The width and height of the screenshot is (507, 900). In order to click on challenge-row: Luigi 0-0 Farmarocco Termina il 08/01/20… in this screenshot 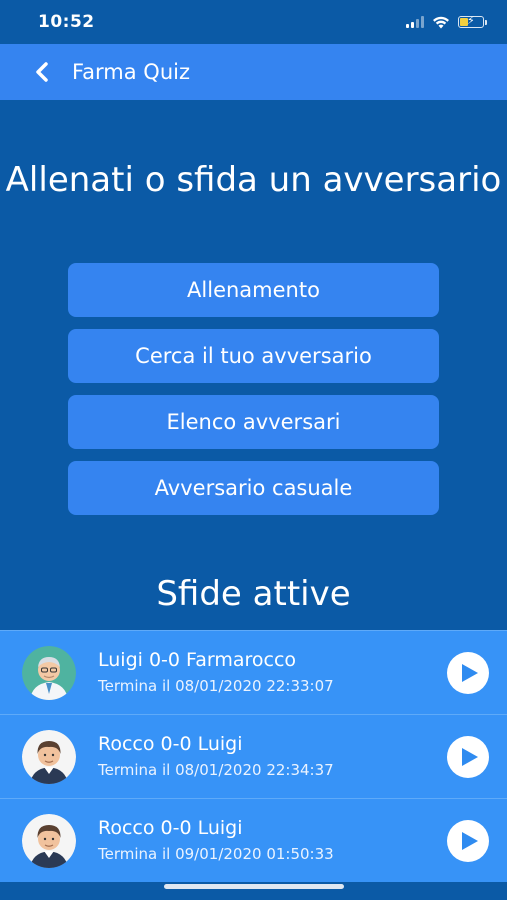, I will do `click(253, 672)`.